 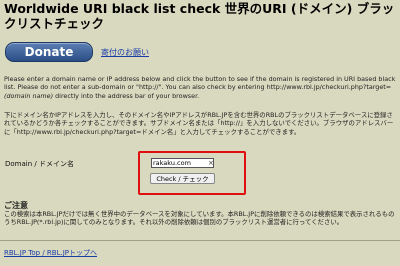 I want to click on intro-english-var: (domain name), so click(x=29, y=95).